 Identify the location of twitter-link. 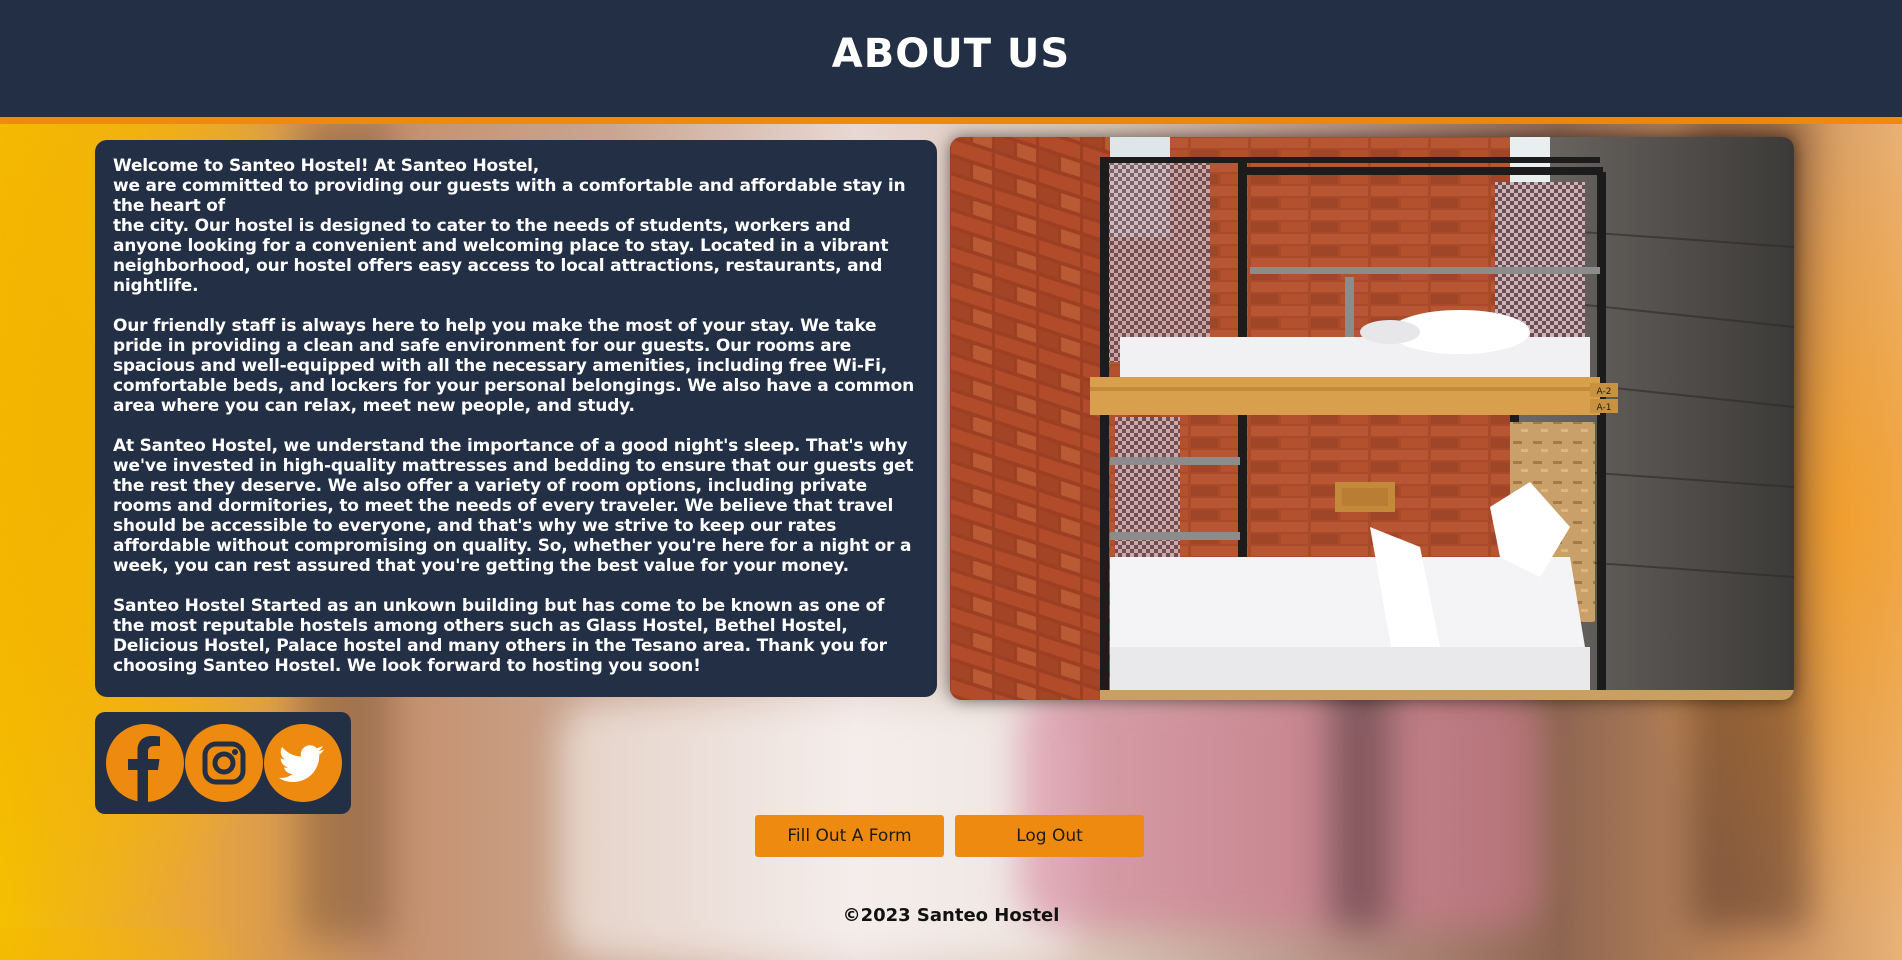
(303, 763).